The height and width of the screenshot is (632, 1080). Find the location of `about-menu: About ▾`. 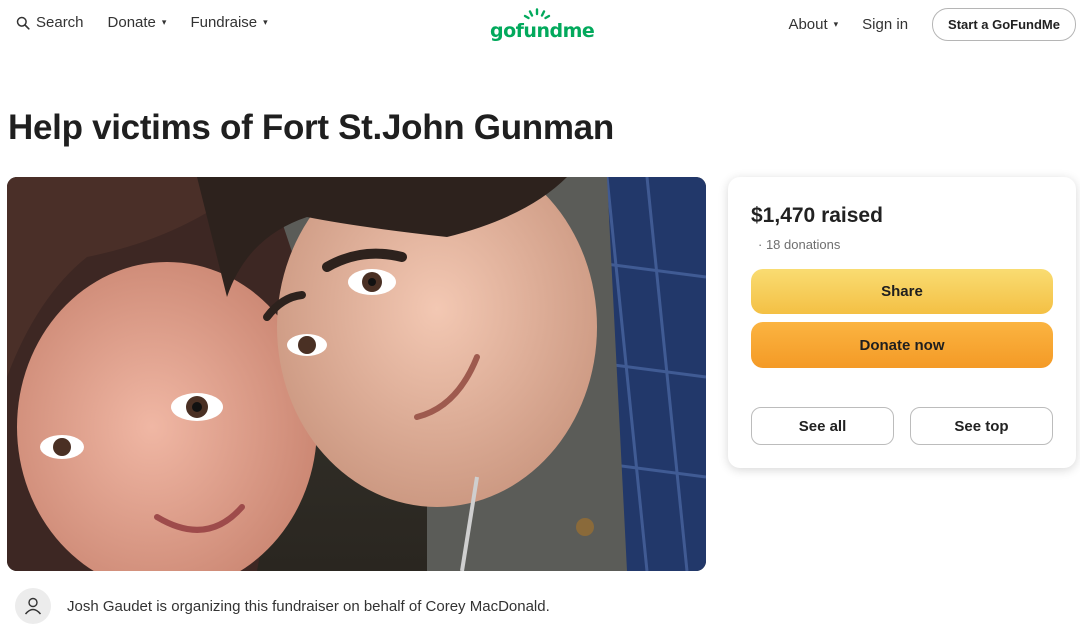

about-menu: About ▾ is located at coordinates (813, 24).